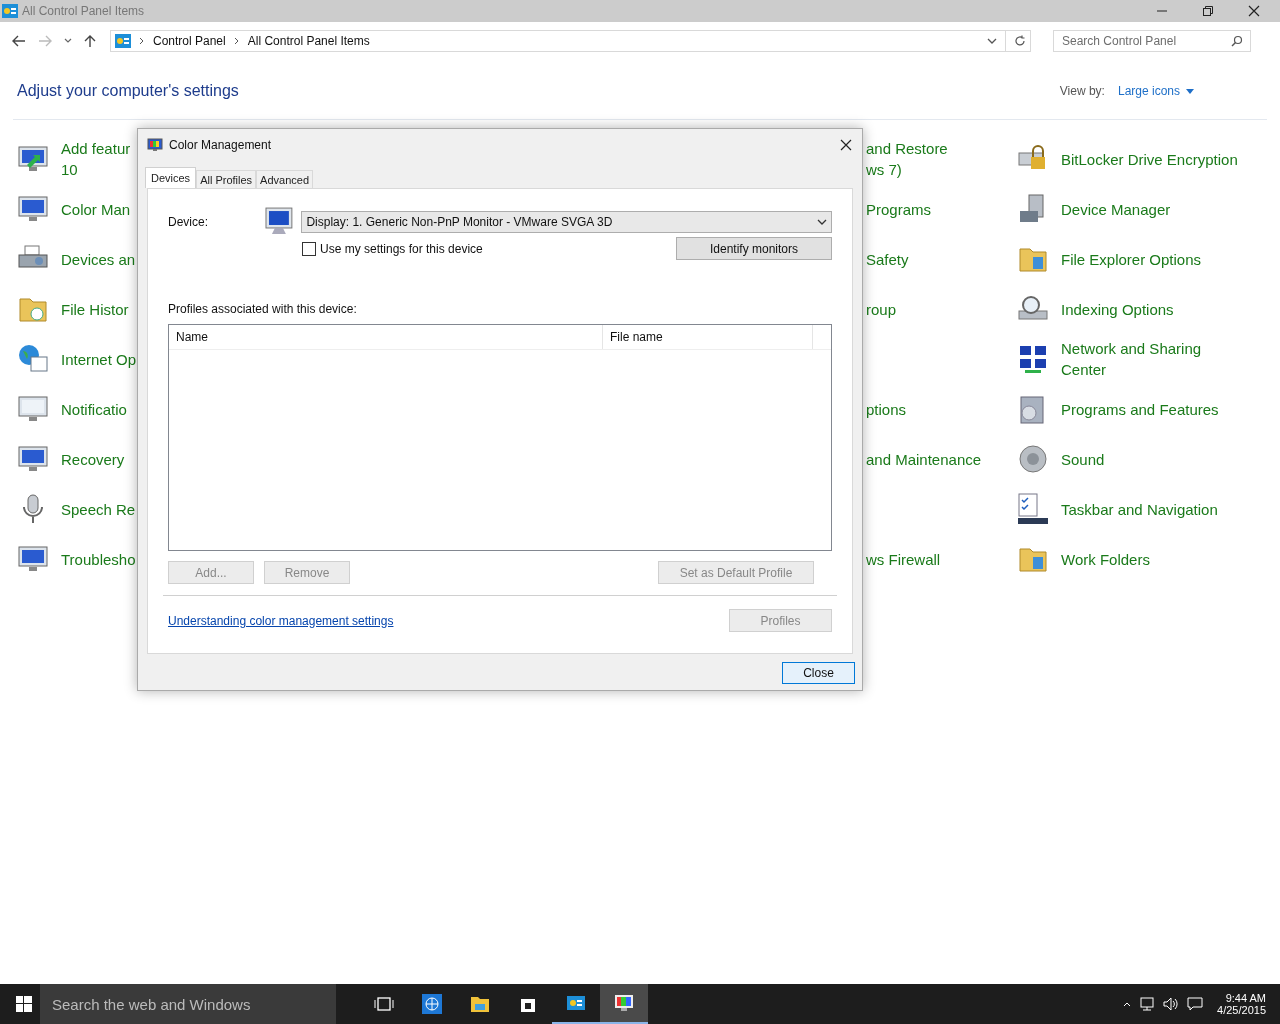  What do you see at coordinates (98, 259) in the screenshot?
I see `item-label: Devices an` at bounding box center [98, 259].